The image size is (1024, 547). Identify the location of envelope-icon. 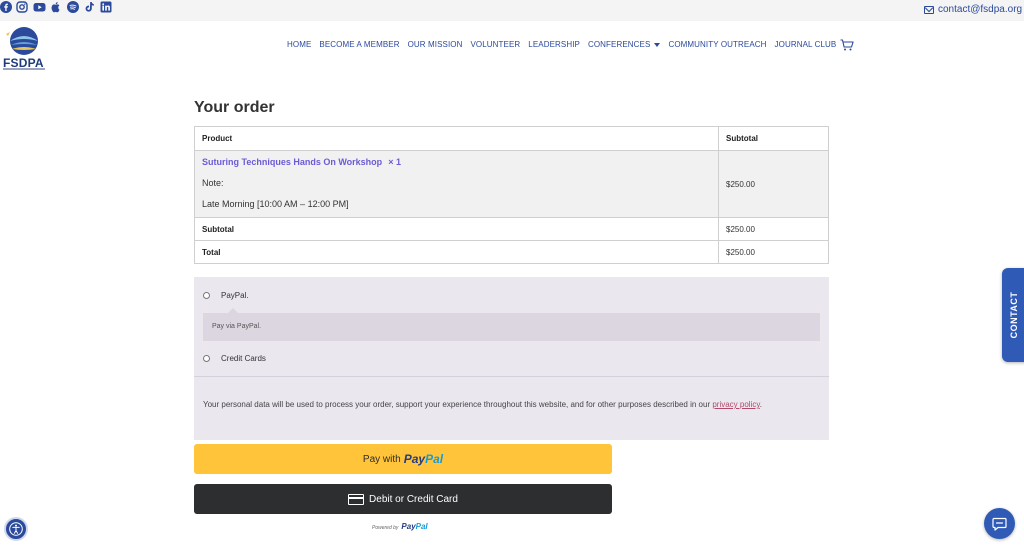
(929, 9).